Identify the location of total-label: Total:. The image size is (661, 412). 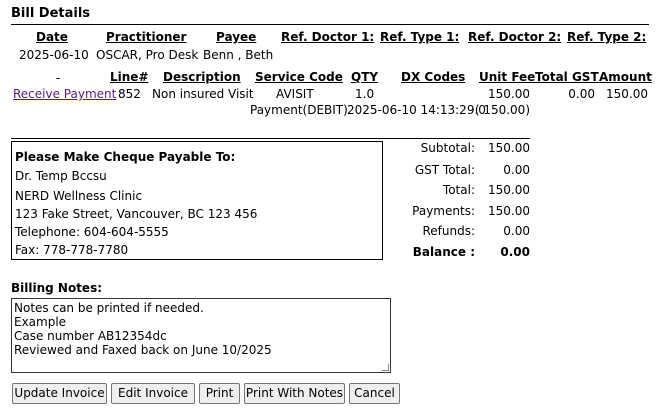
(458, 190).